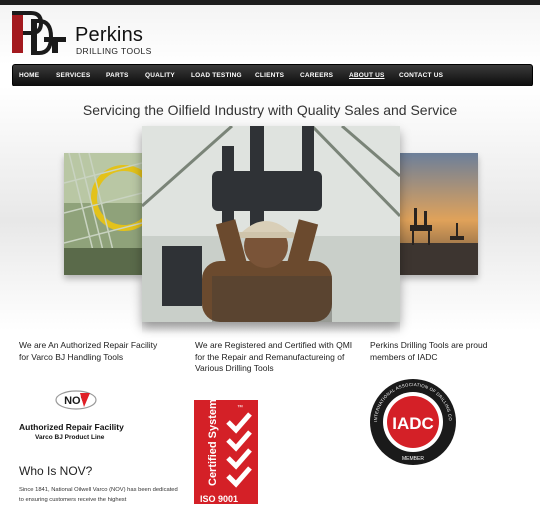 The width and height of the screenshot is (540, 505). Describe the element at coordinates (56, 471) in the screenshot. I see `who-is-nov-heading: Who Is NOV?` at that location.